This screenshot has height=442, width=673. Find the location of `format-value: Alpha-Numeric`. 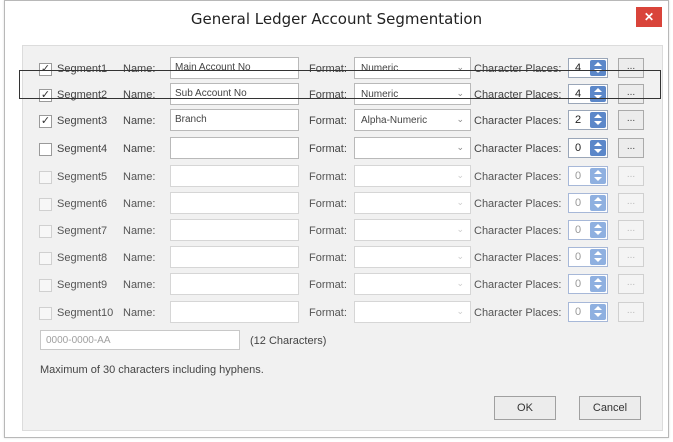

format-value: Alpha-Numeric is located at coordinates (394, 120).